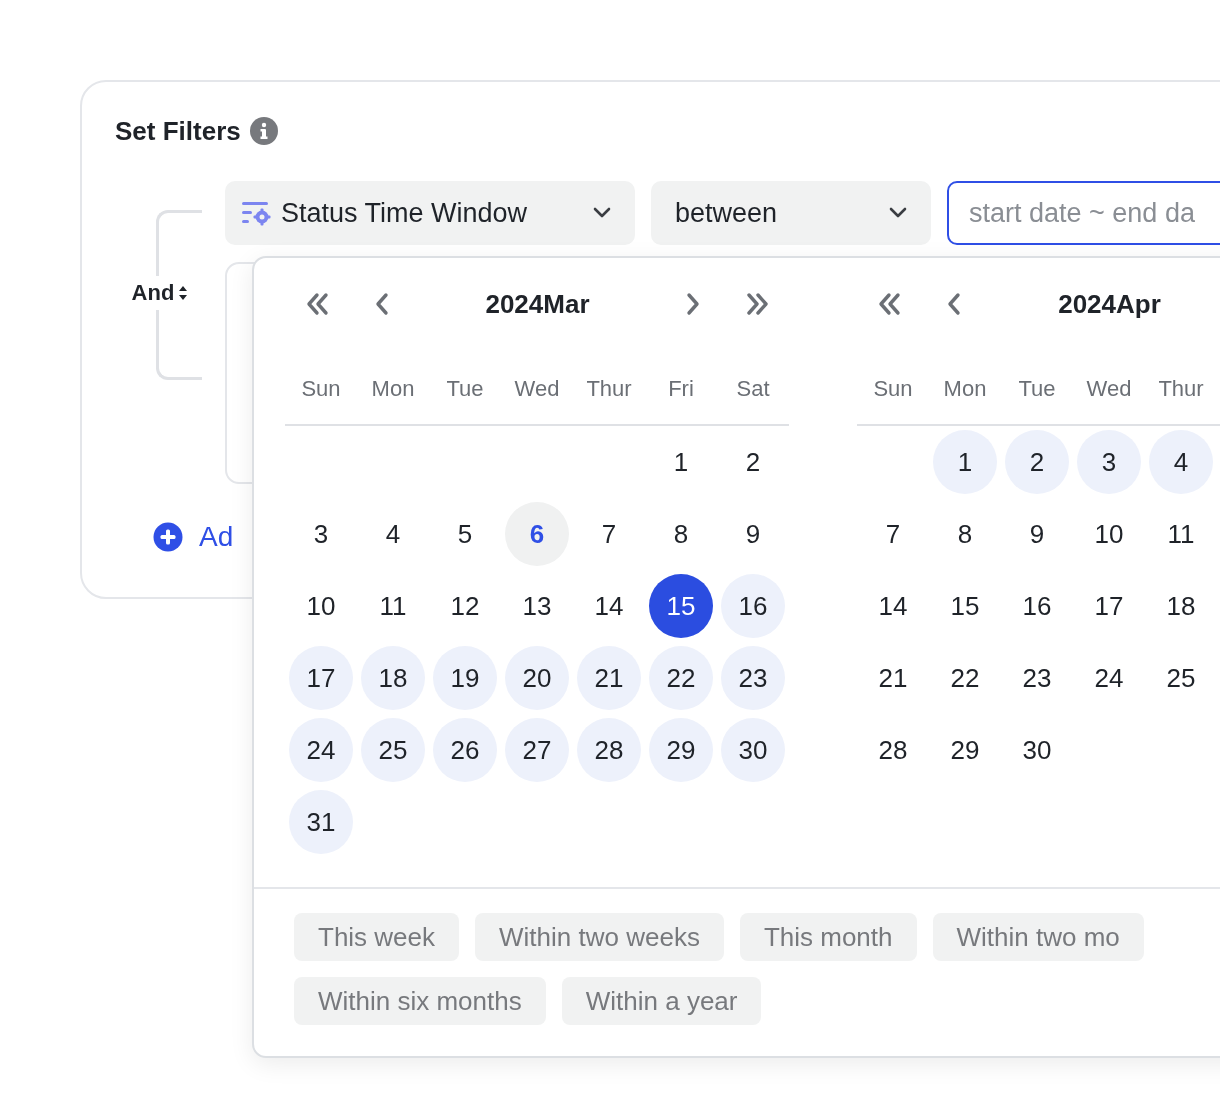 The width and height of the screenshot is (1220, 1120). What do you see at coordinates (537, 534) in the screenshot?
I see `day-cell: 6` at bounding box center [537, 534].